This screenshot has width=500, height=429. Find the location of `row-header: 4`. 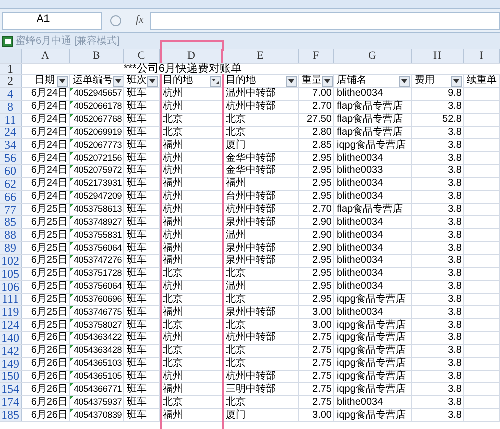

row-header: 4 is located at coordinates (11, 94).